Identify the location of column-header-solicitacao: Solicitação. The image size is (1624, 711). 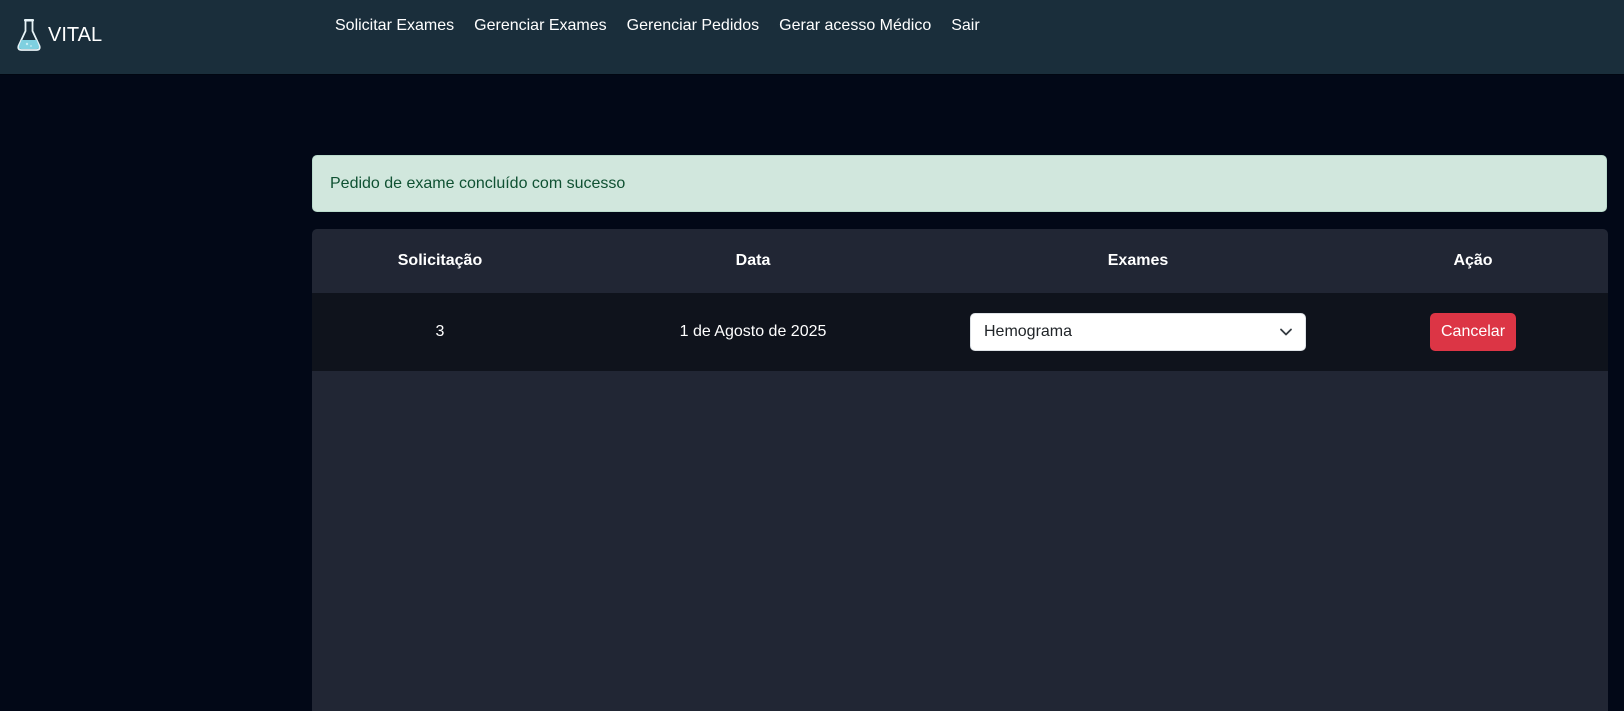
(440, 260).